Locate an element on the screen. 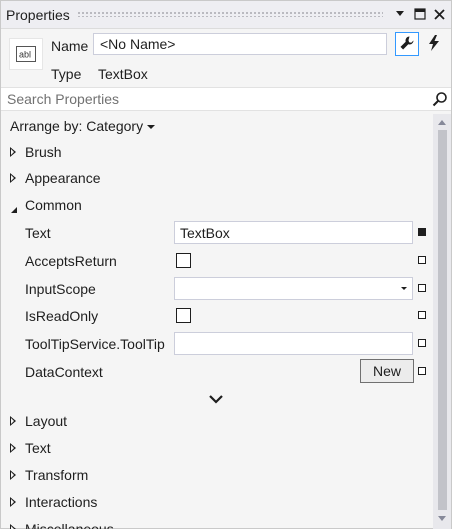 Image resolution: width=452 pixels, height=529 pixels. category-text: Text is located at coordinates (217, 448).